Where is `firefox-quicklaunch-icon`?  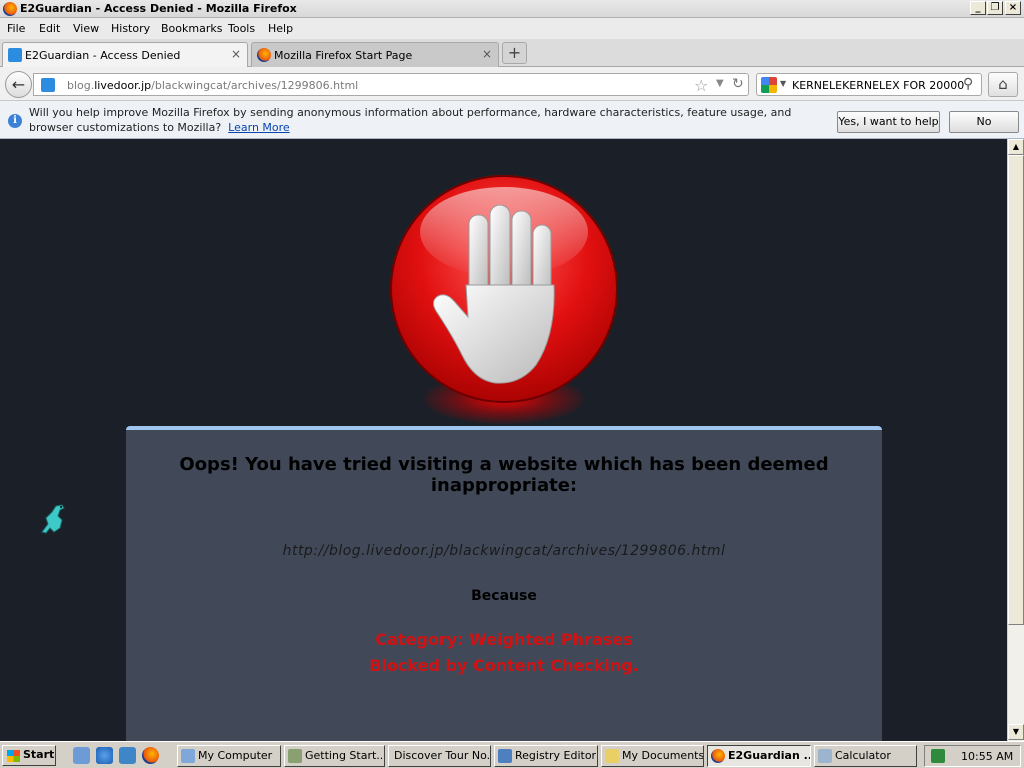 firefox-quicklaunch-icon is located at coordinates (150, 755).